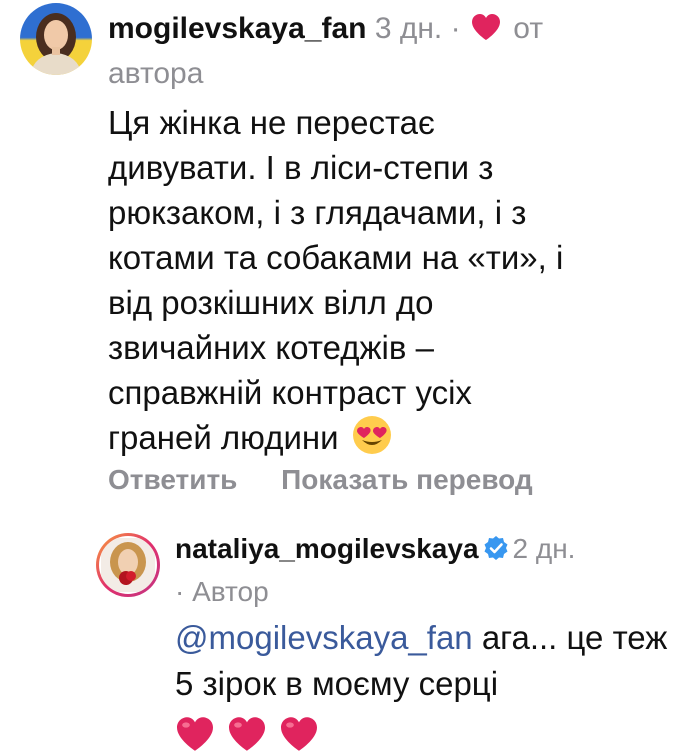 The height and width of the screenshot is (755, 700). What do you see at coordinates (408, 28) in the screenshot?
I see `comment-time: 3 дн.` at bounding box center [408, 28].